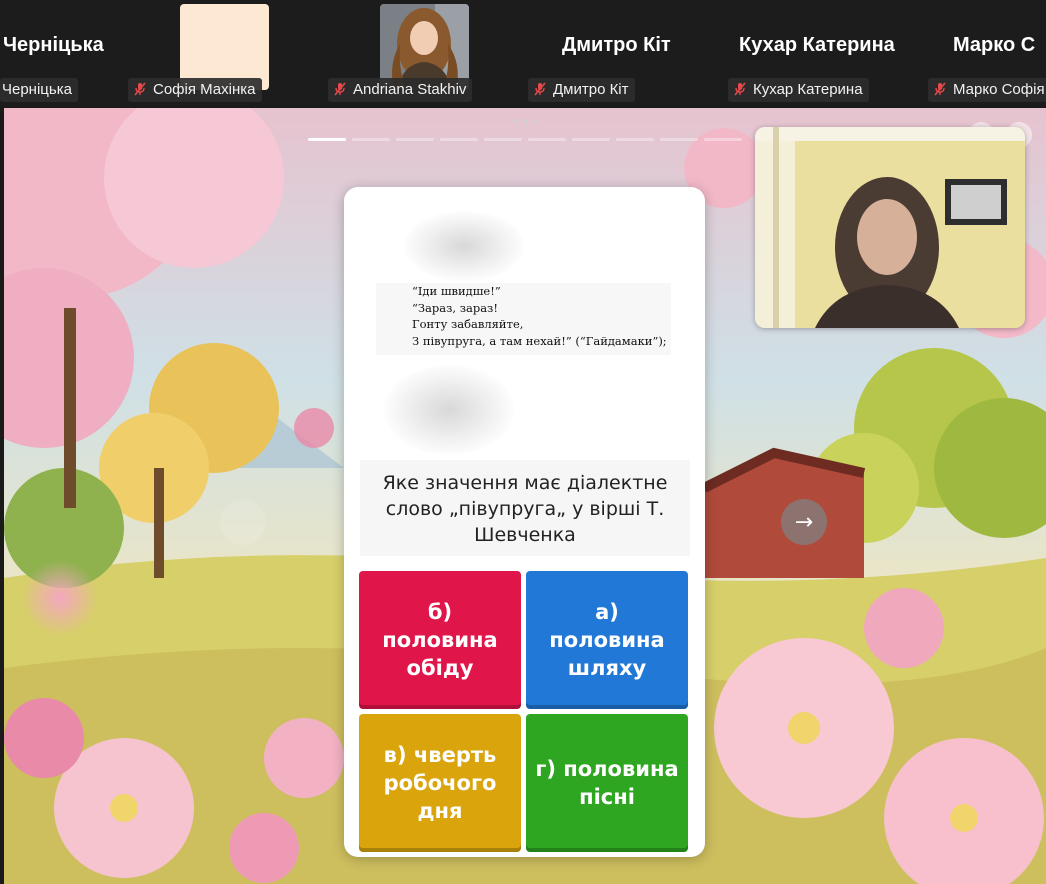 This screenshot has height=884, width=1046. Describe the element at coordinates (999, 89) in the screenshot. I see `participant-name: Марко Софія` at that location.